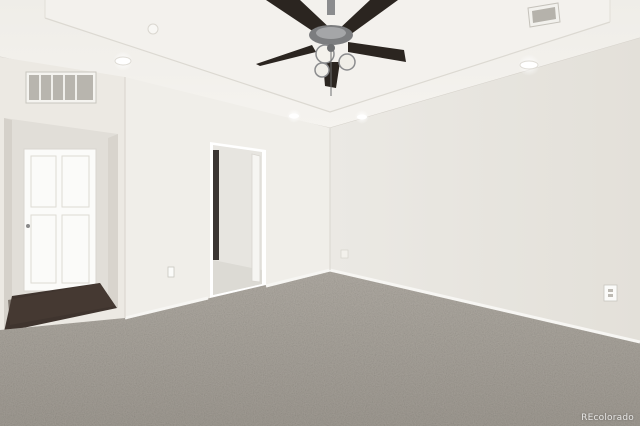  I want to click on watermark-text: REcolorado, so click(607, 418).